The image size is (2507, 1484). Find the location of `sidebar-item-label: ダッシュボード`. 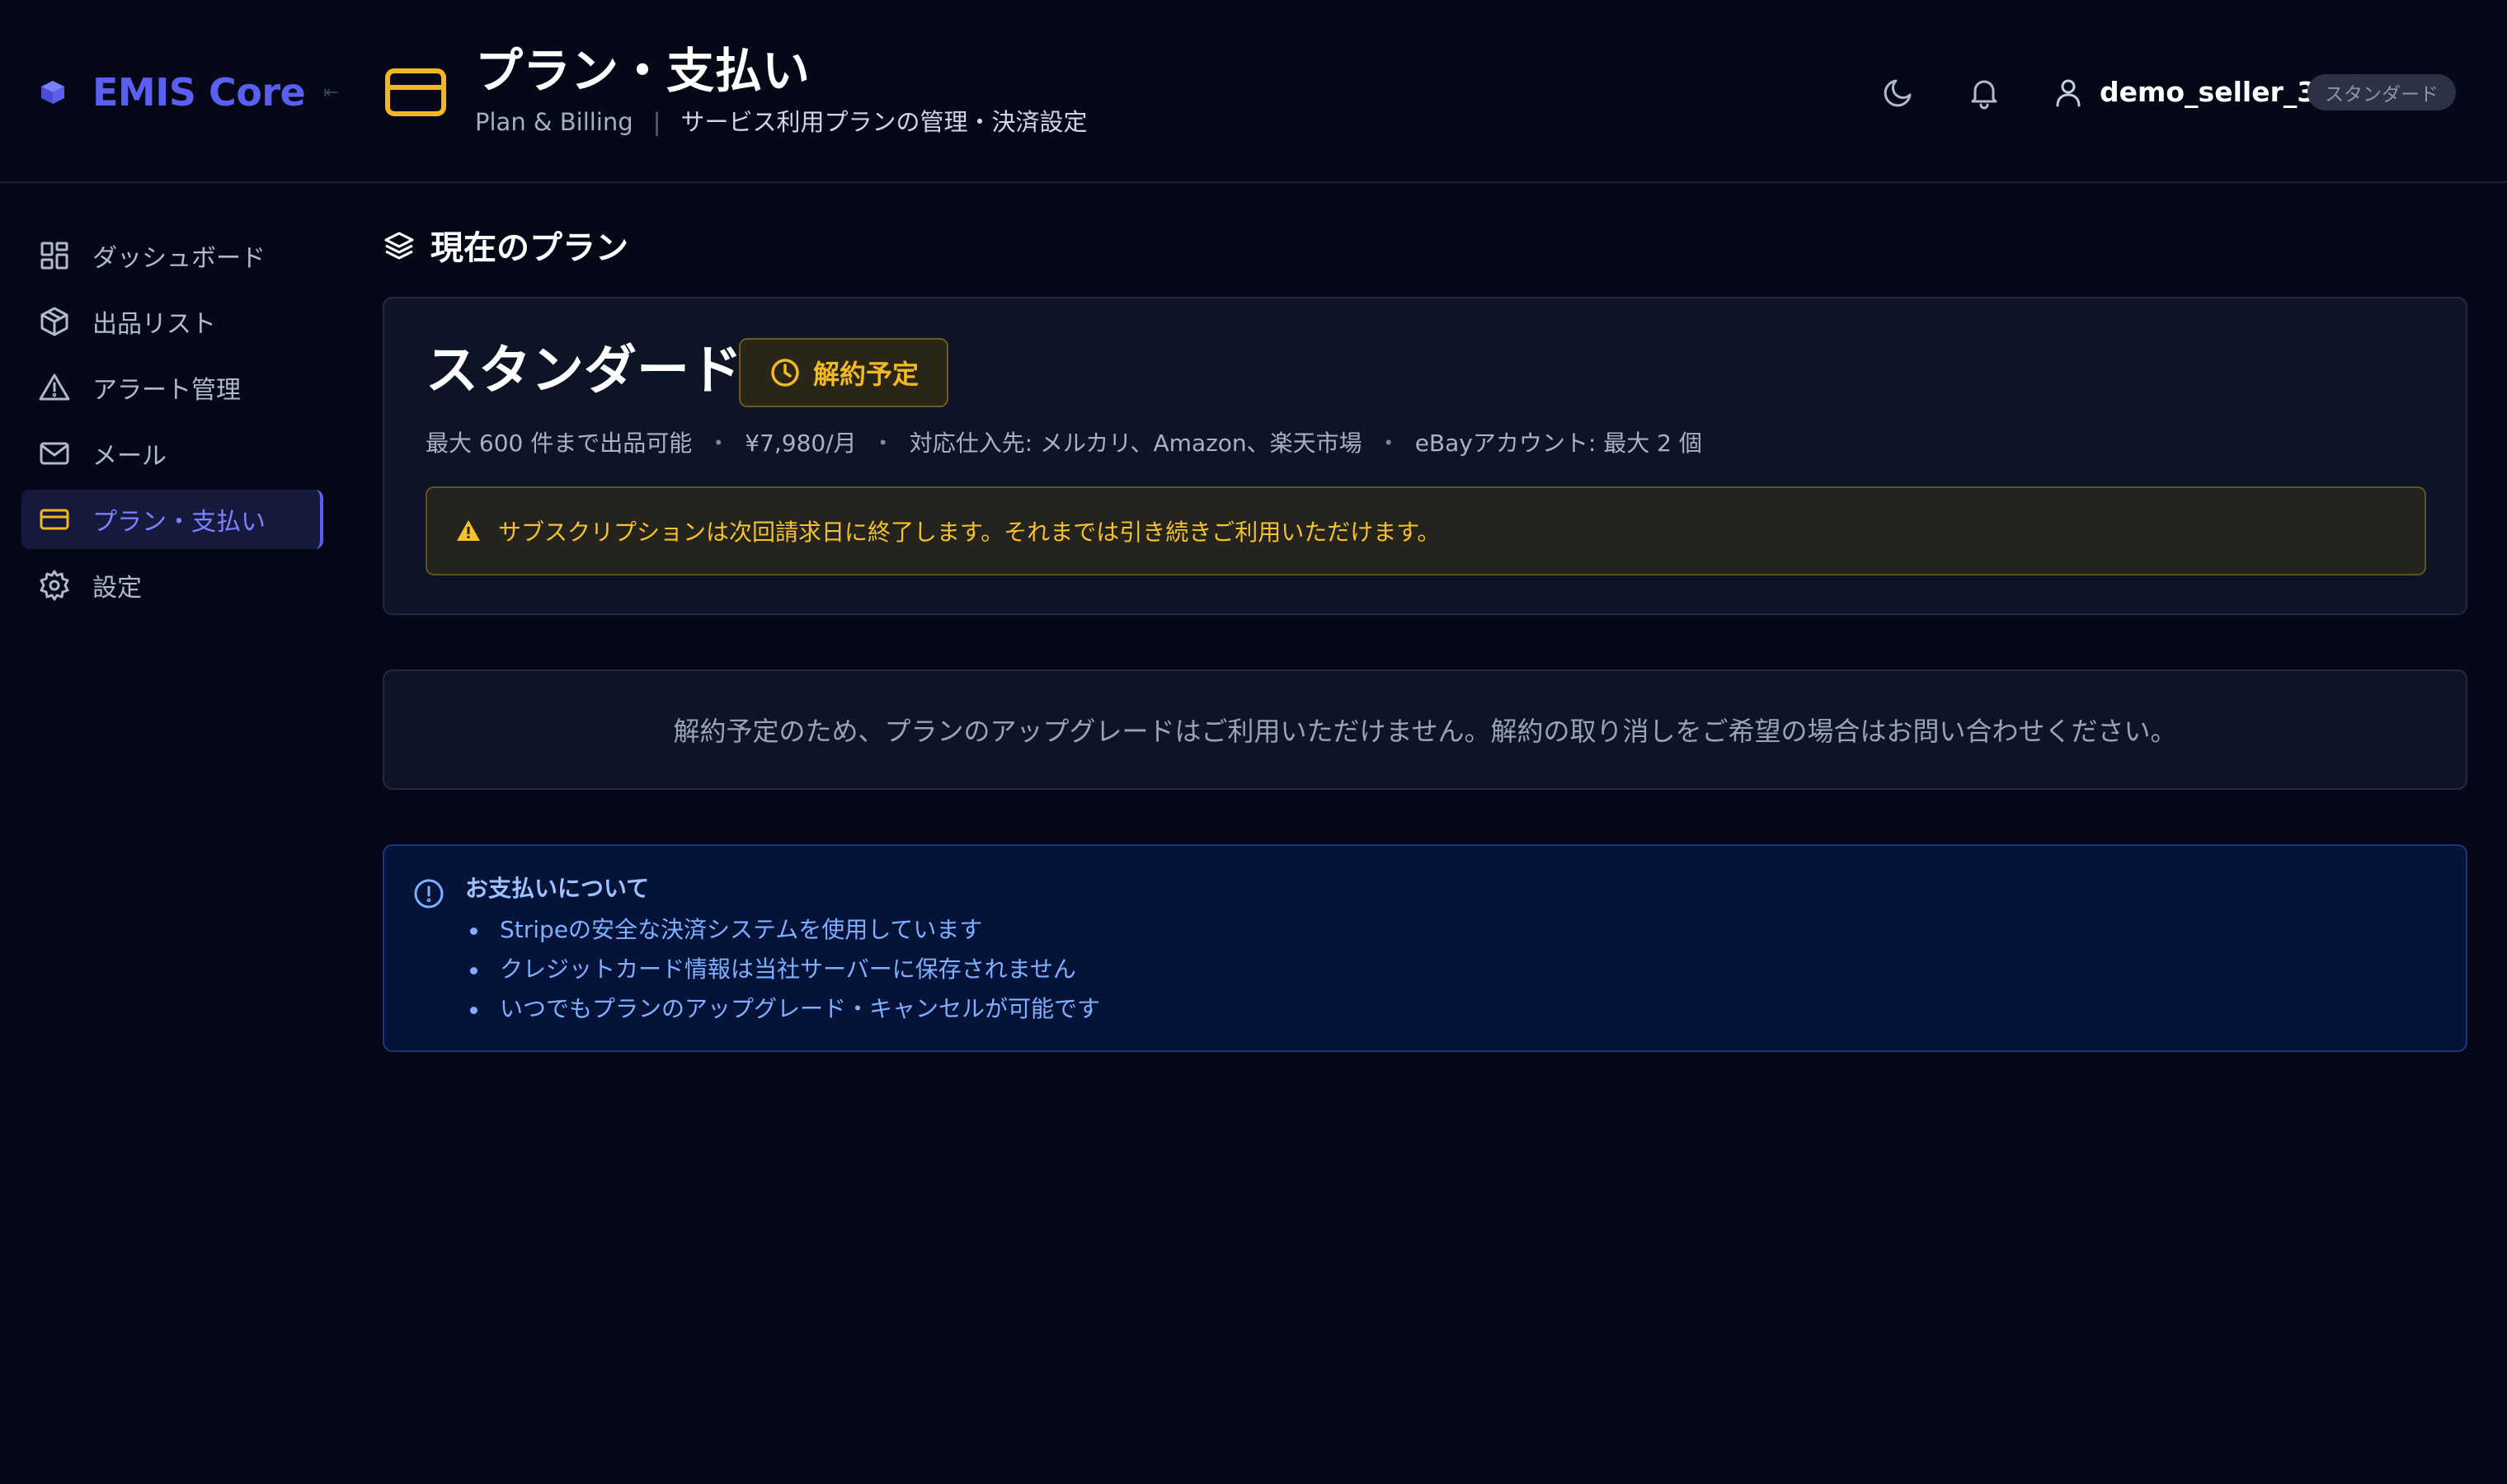

sidebar-item-label: ダッシュボード is located at coordinates (179, 258).